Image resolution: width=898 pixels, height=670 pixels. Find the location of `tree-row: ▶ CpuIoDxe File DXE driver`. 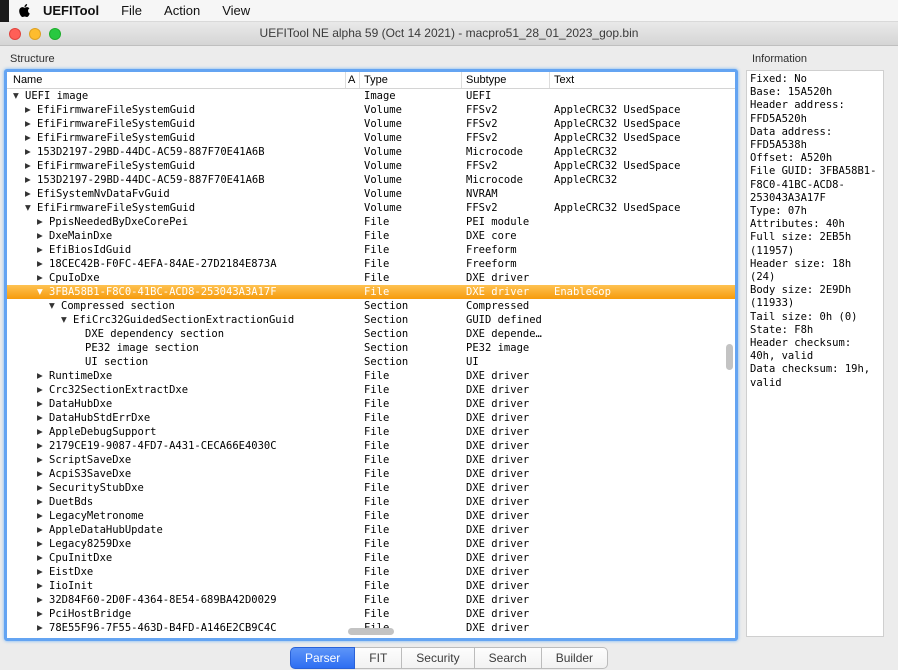

tree-row: ▶ CpuIoDxe File DXE driver is located at coordinates (371, 278).